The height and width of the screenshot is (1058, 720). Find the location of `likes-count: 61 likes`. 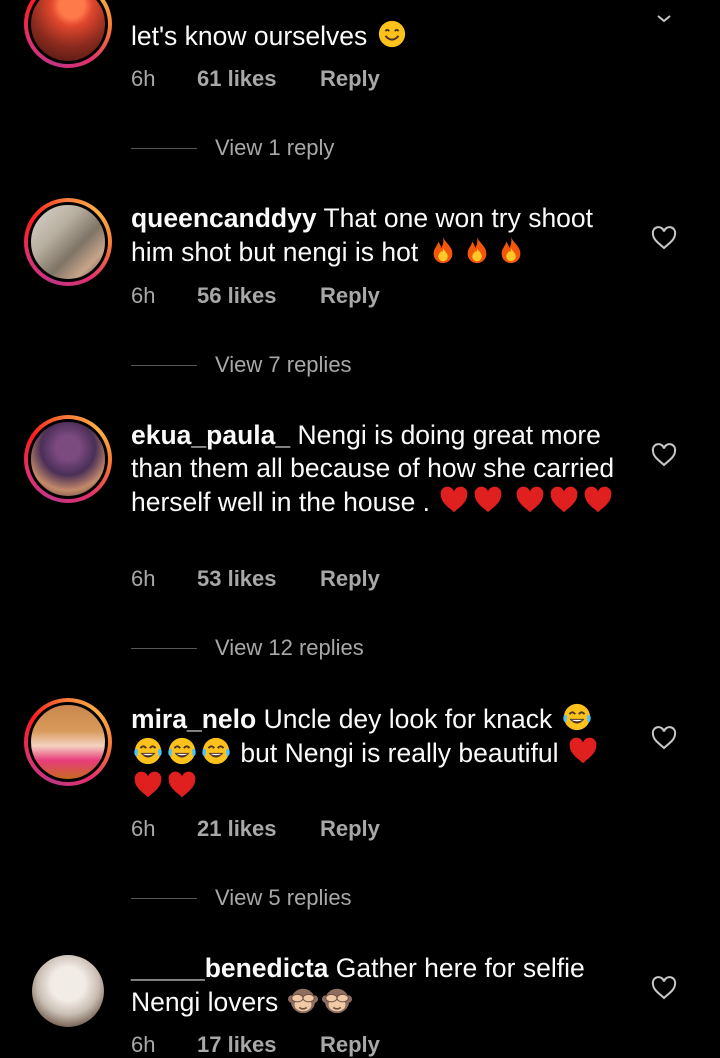

likes-count: 61 likes is located at coordinates (258, 79).